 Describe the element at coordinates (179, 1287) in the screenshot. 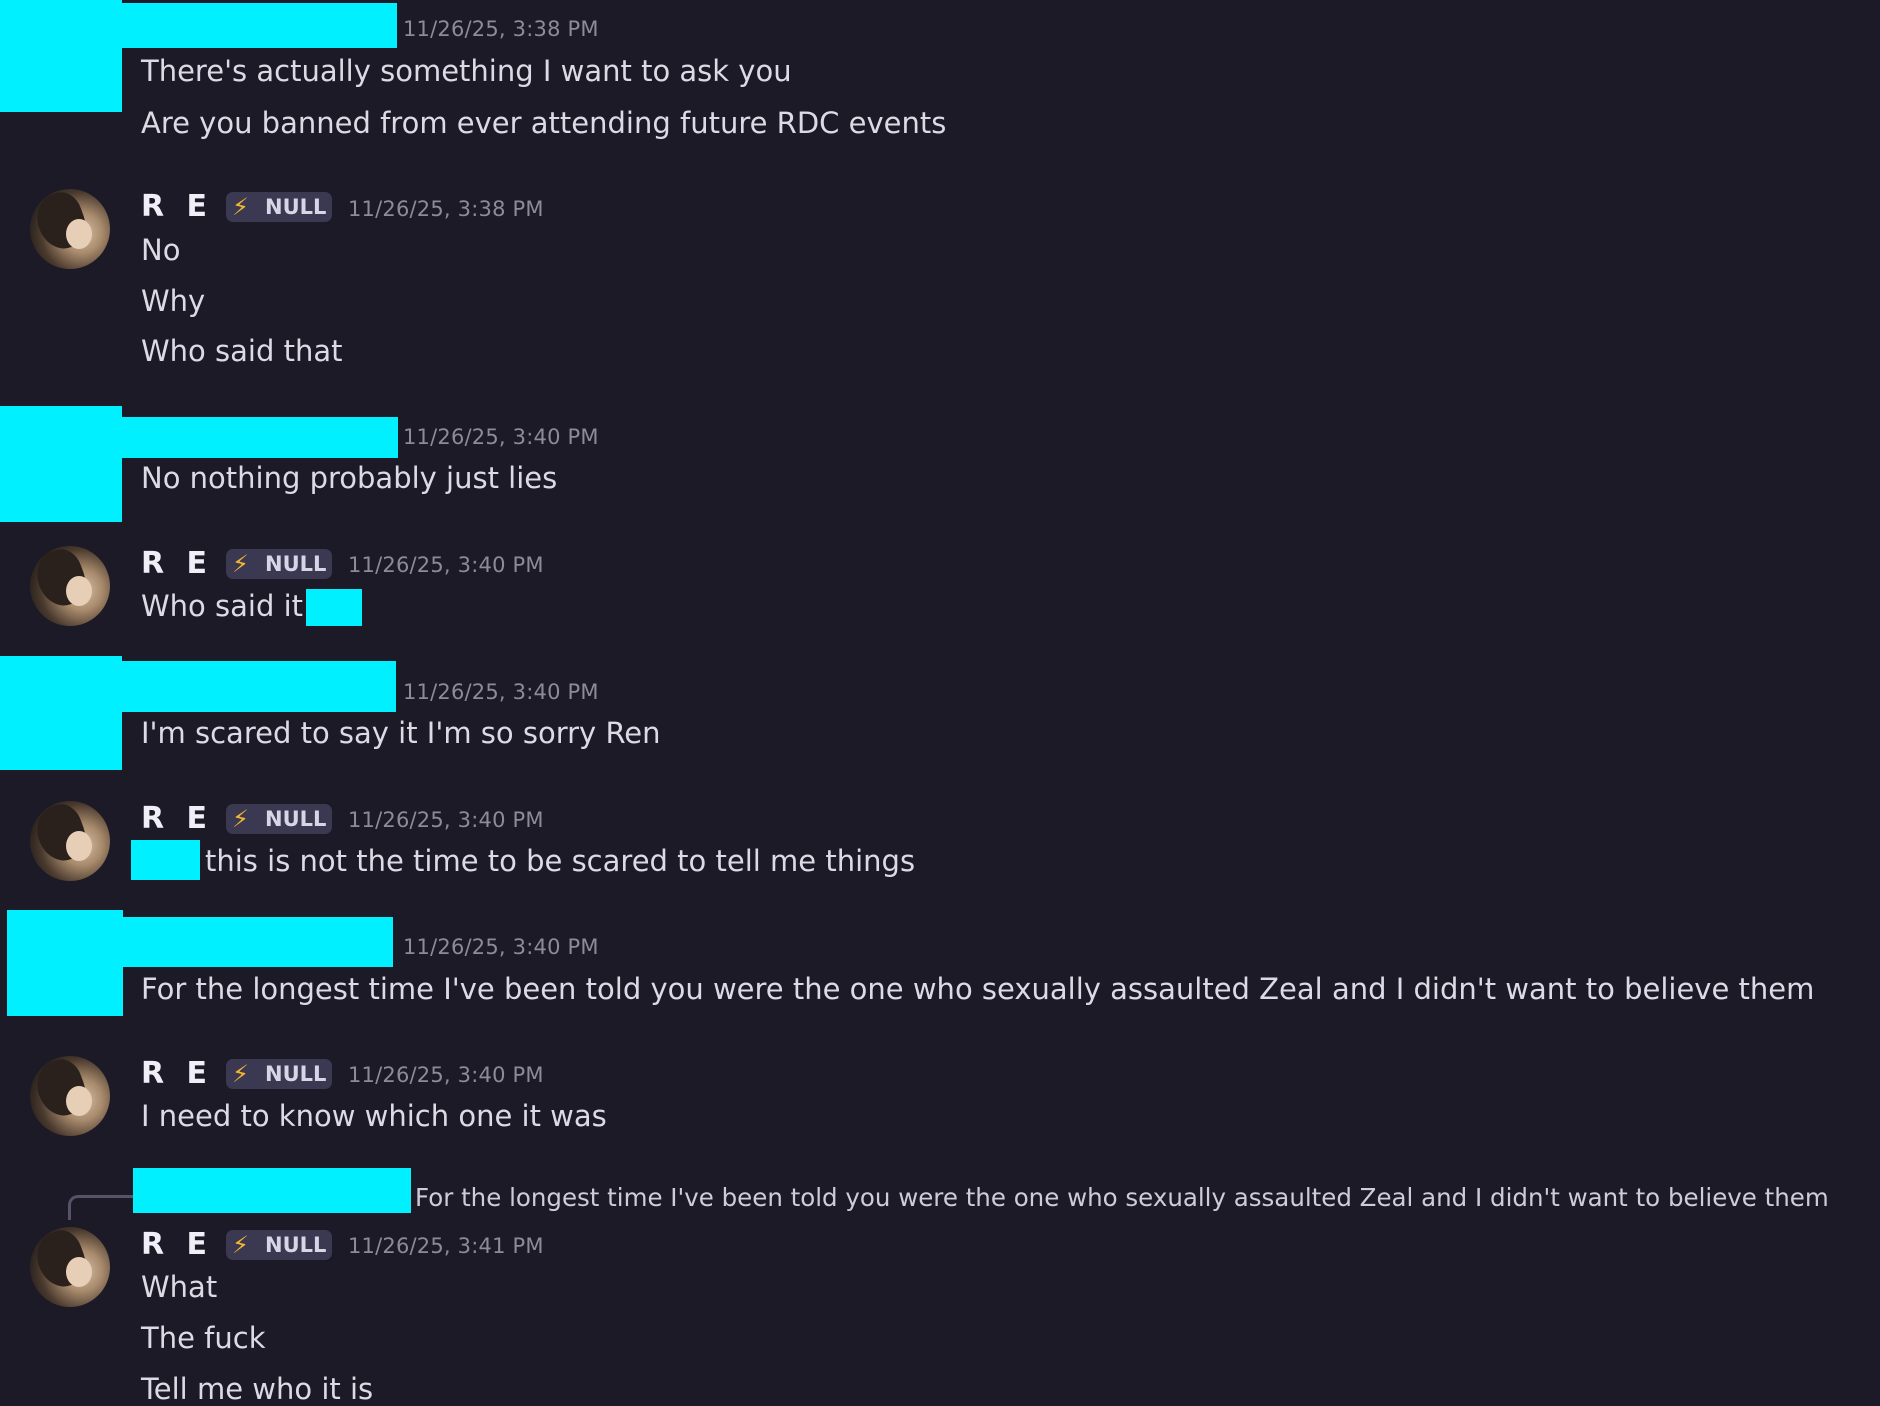

I see `message-text: What` at that location.